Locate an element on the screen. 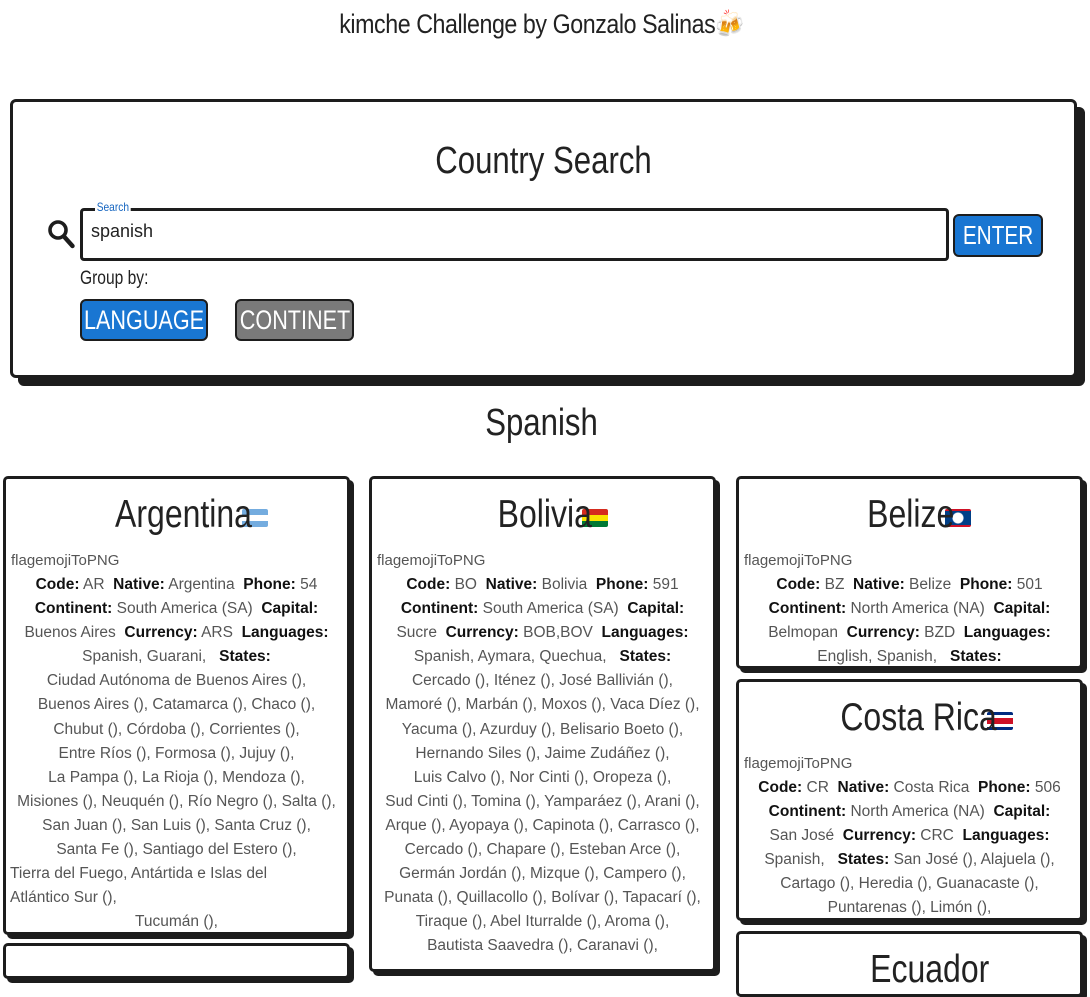  country-name: Bolivia is located at coordinates (544, 514).